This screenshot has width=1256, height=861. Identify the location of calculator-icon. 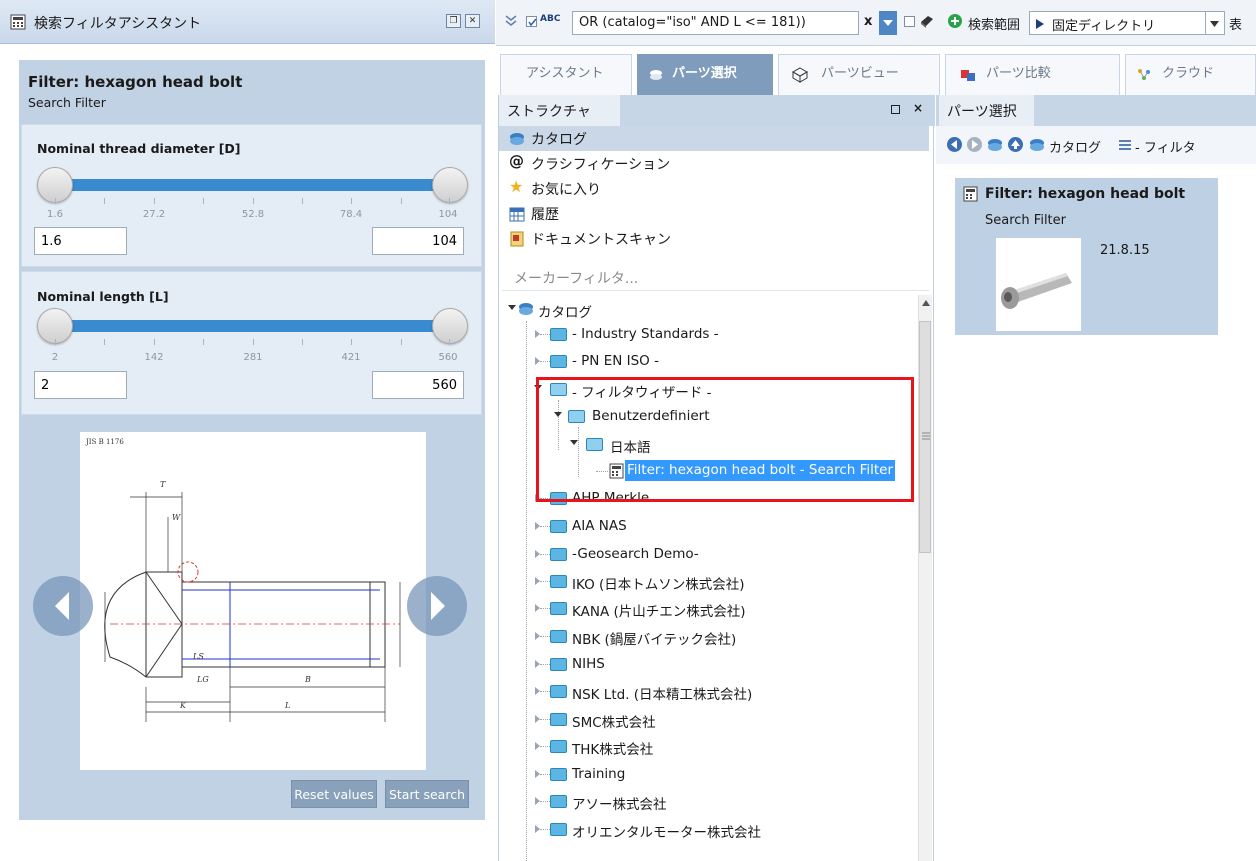
(18, 24).